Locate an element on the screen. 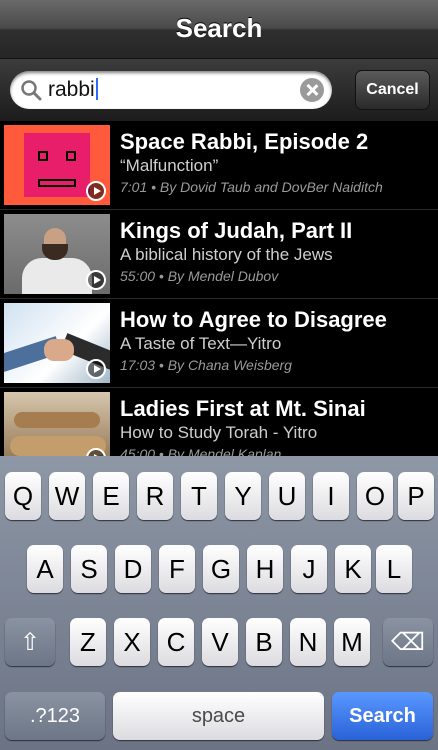 Image resolution: width=438 pixels, height=750 pixels. key-v: V is located at coordinates (220, 642).